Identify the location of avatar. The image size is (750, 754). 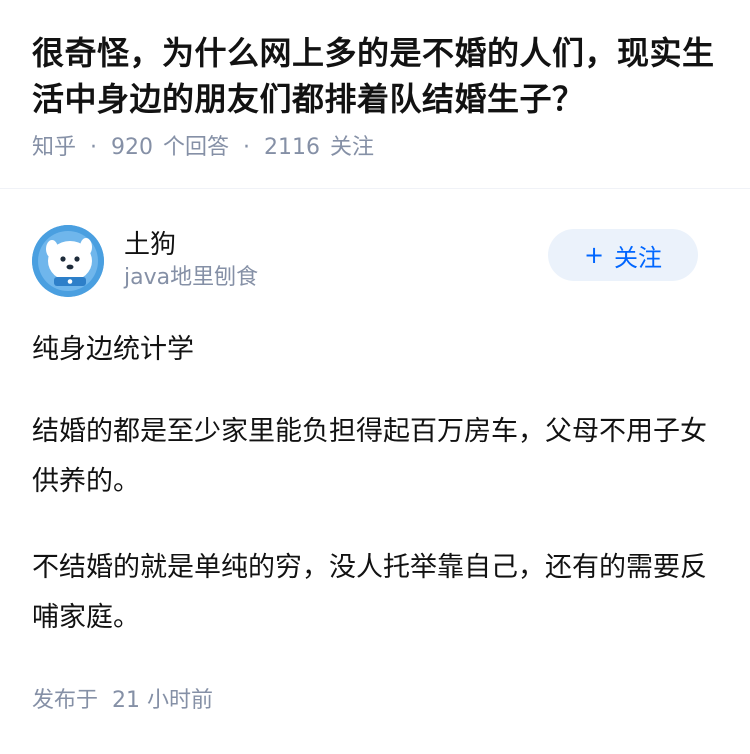
(68, 261).